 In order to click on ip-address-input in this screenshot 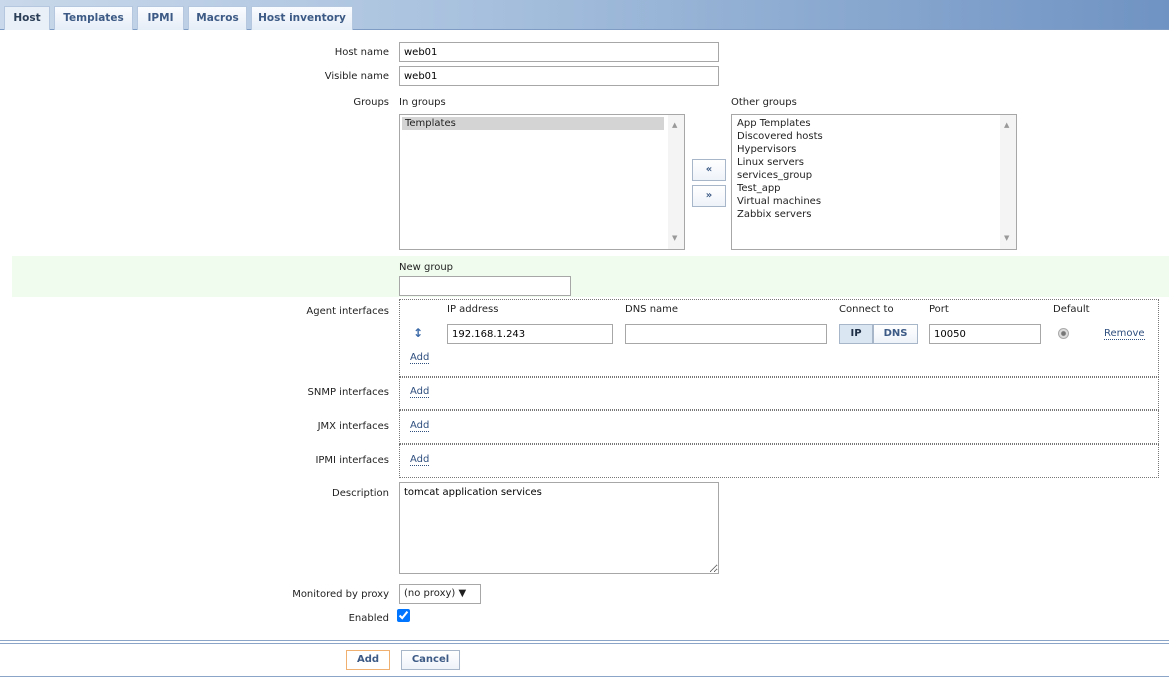, I will do `click(530, 334)`.